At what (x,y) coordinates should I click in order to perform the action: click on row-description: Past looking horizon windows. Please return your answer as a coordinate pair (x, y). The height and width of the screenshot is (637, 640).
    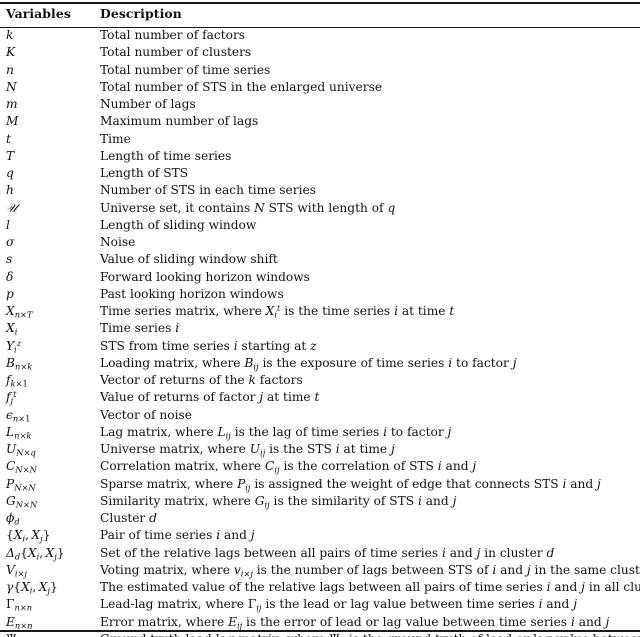
    Looking at the image, I should click on (192, 293).